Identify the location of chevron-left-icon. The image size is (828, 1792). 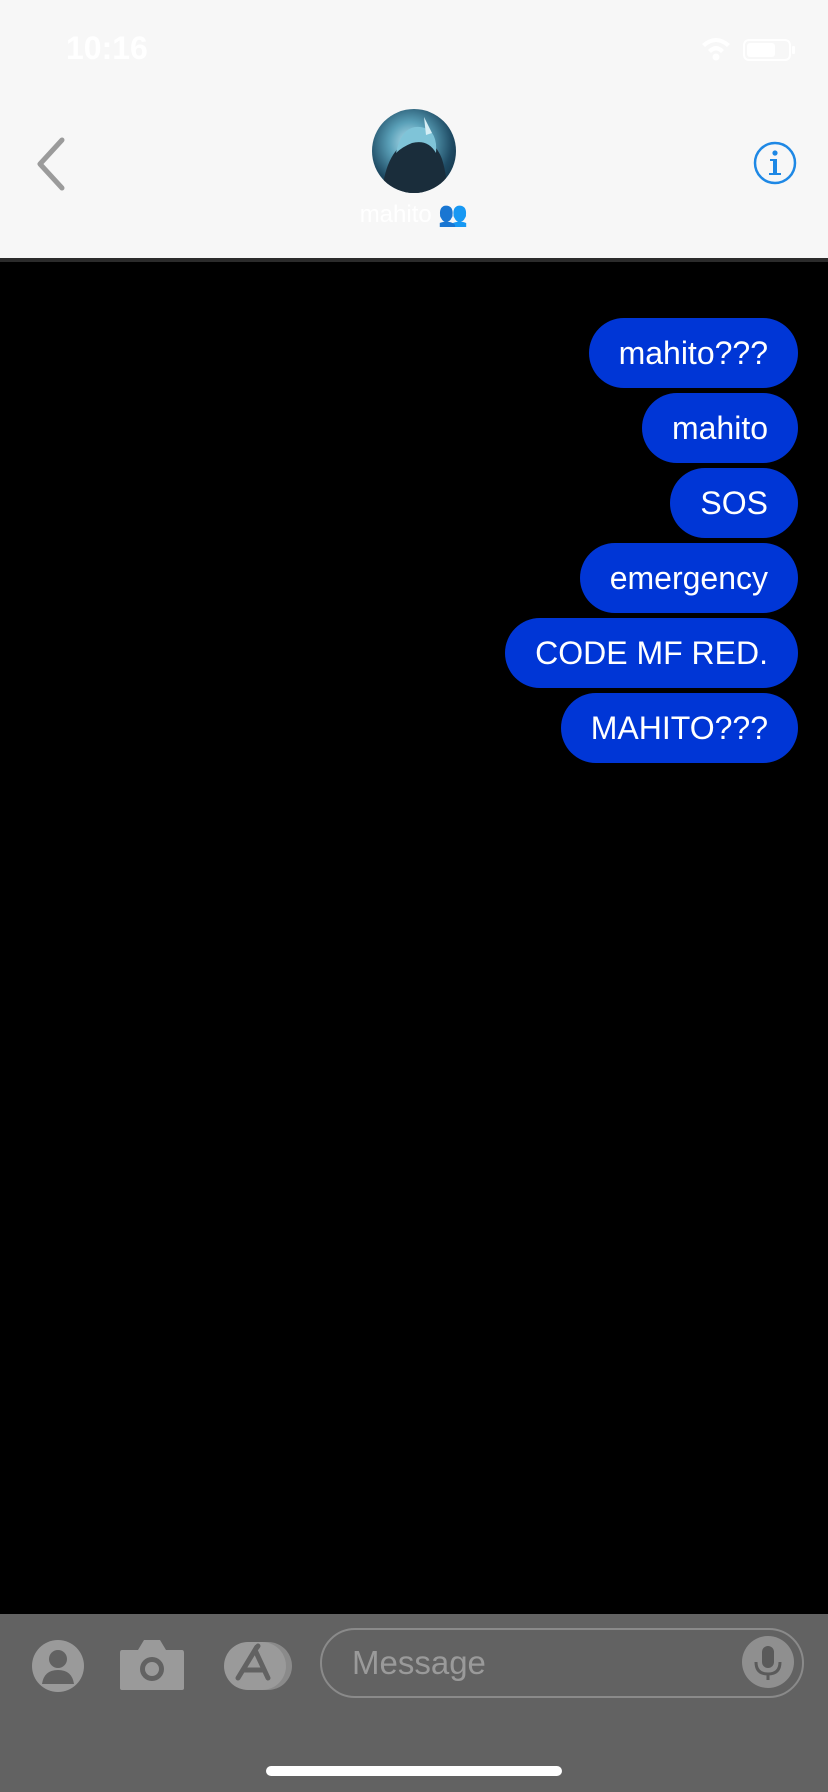
(51, 164).